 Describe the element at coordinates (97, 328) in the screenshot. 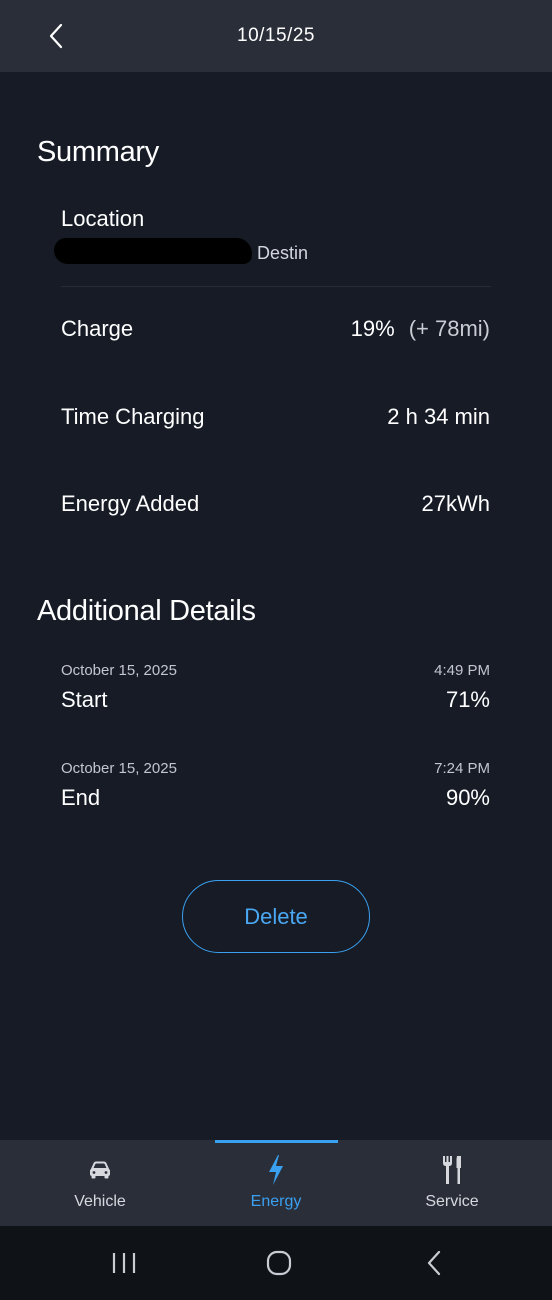

I see `charge-label: Charge` at that location.